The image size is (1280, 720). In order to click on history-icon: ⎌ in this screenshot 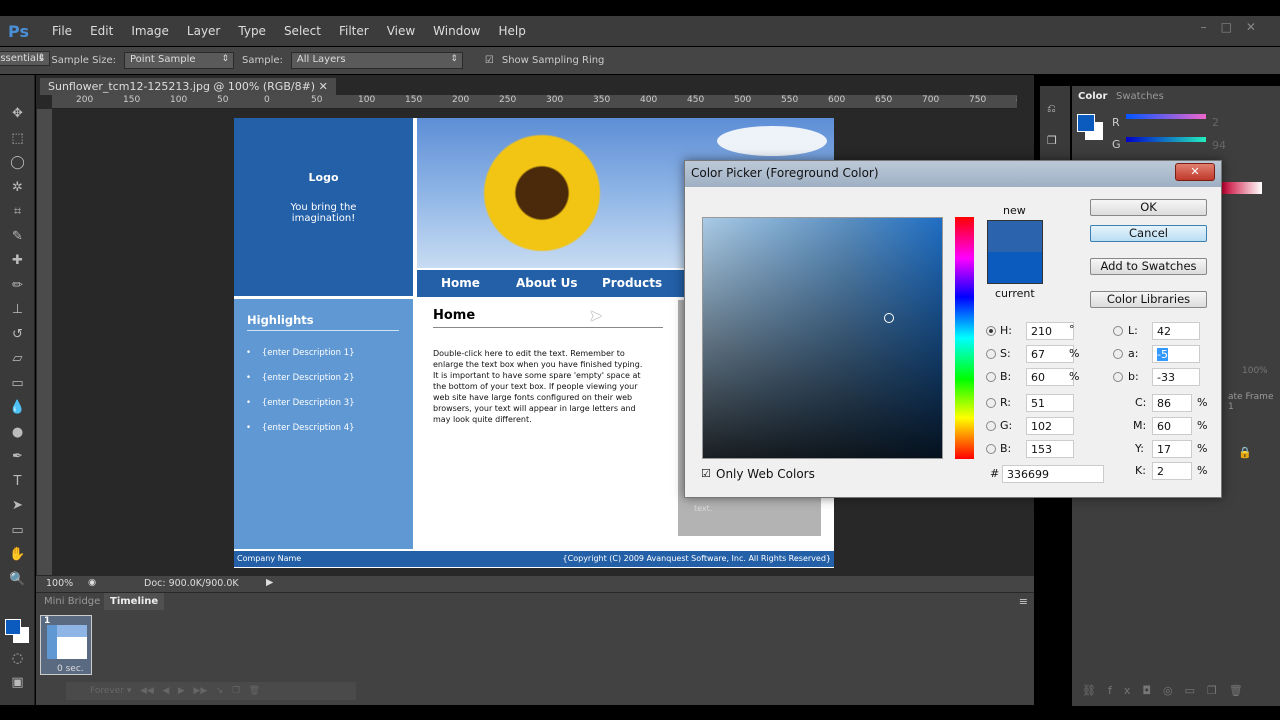, I will do `click(1058, 109)`.